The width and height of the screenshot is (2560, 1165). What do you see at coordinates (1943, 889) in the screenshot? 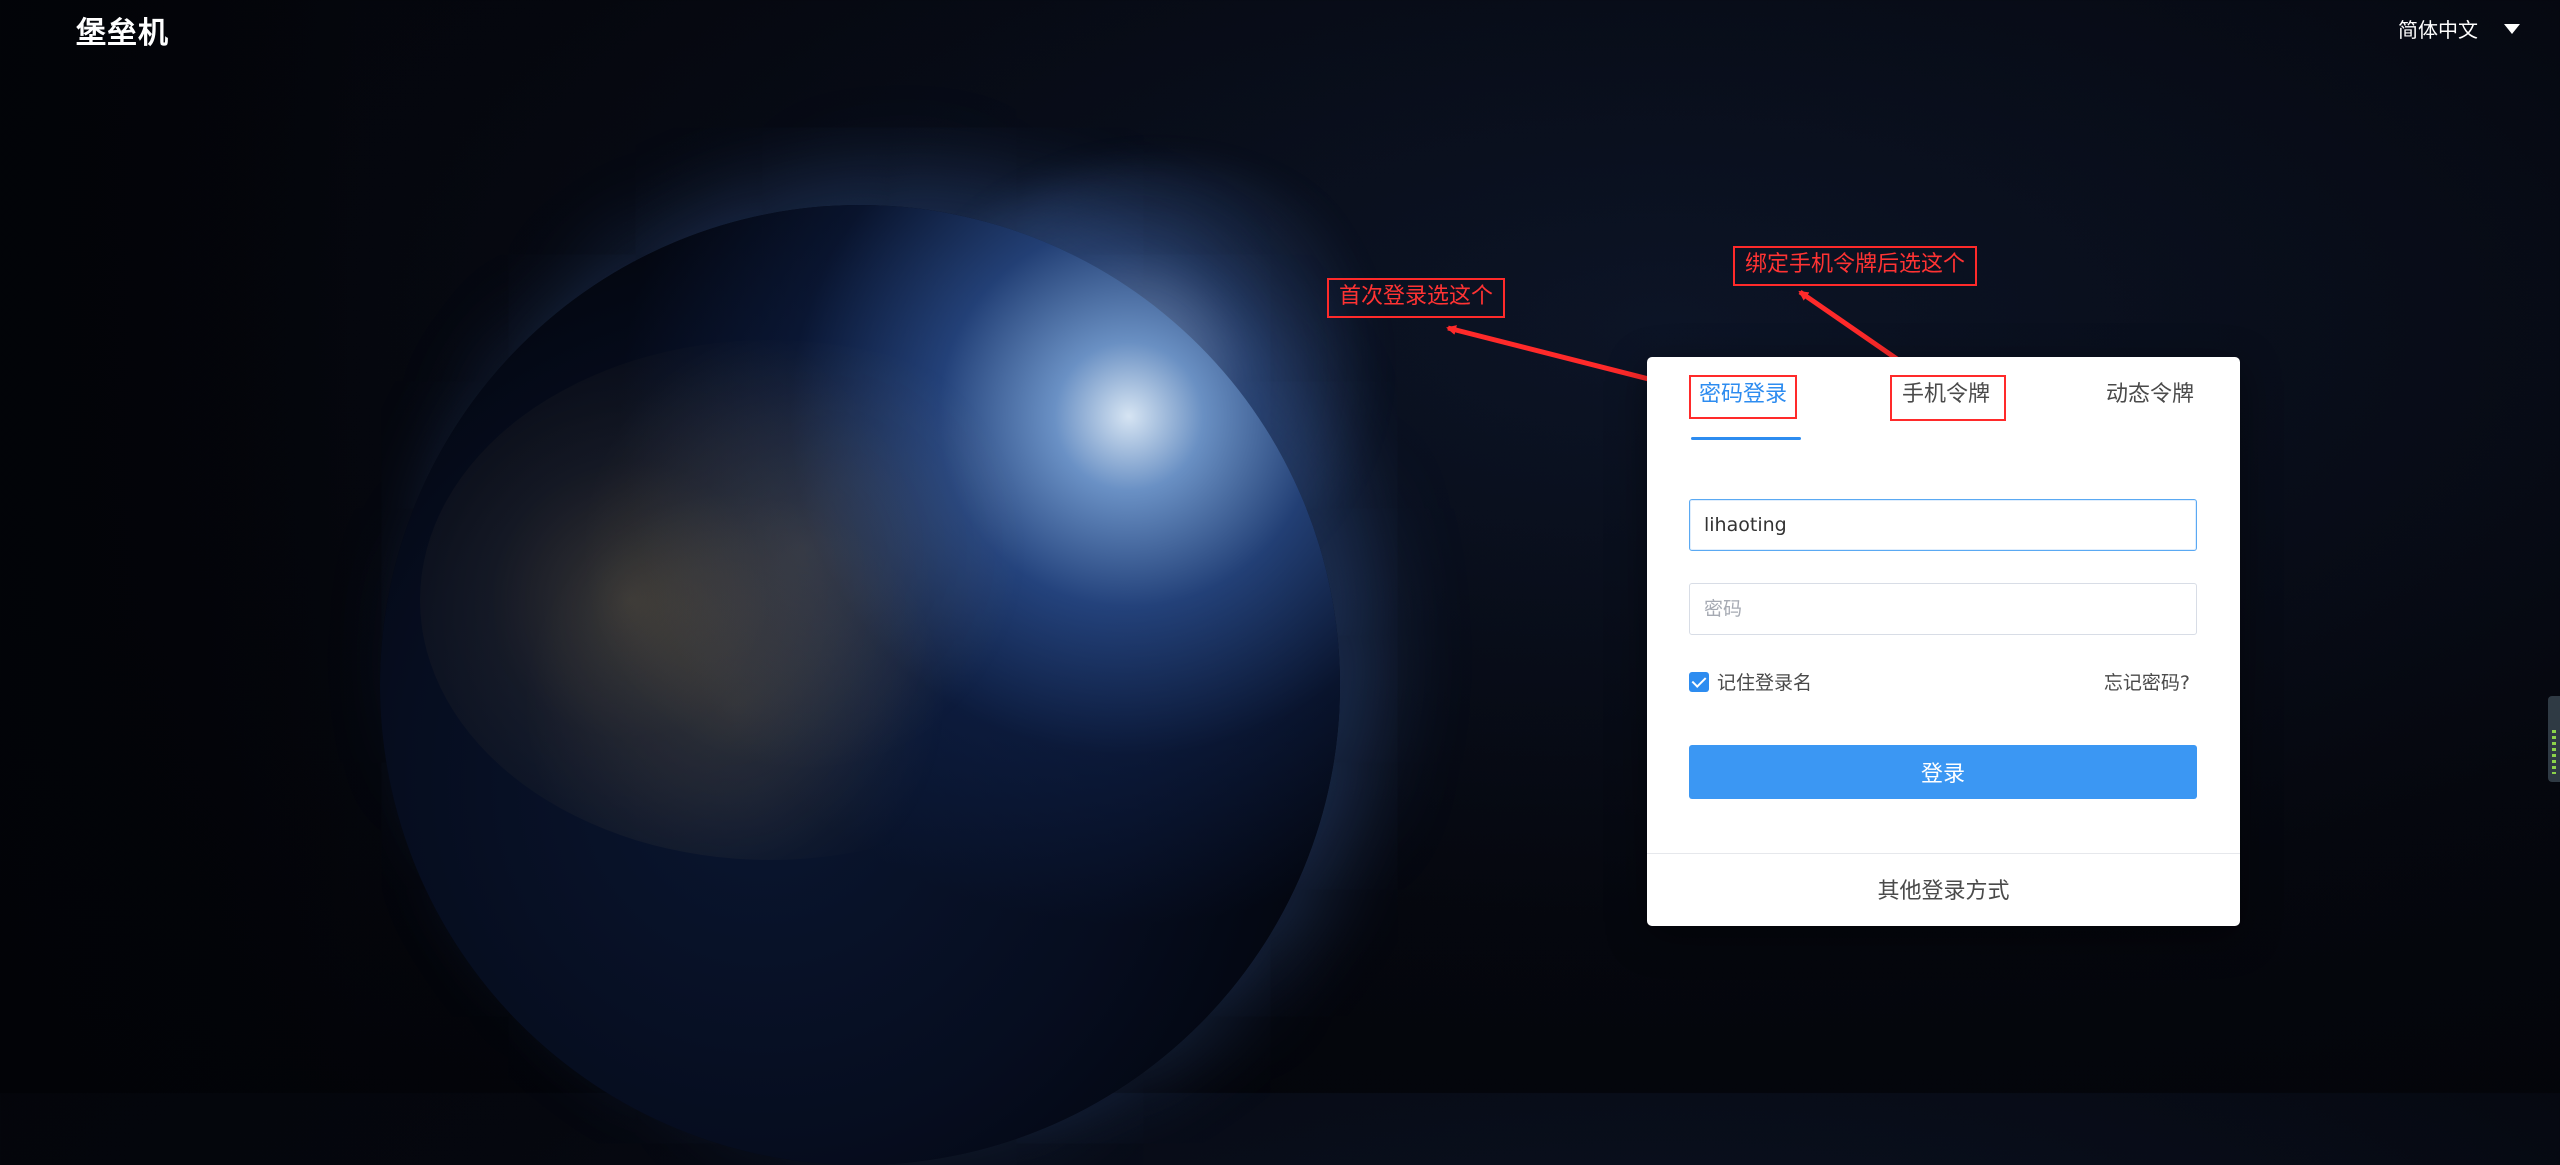
I see `other-login-methods-link: 其他登录方式` at bounding box center [1943, 889].